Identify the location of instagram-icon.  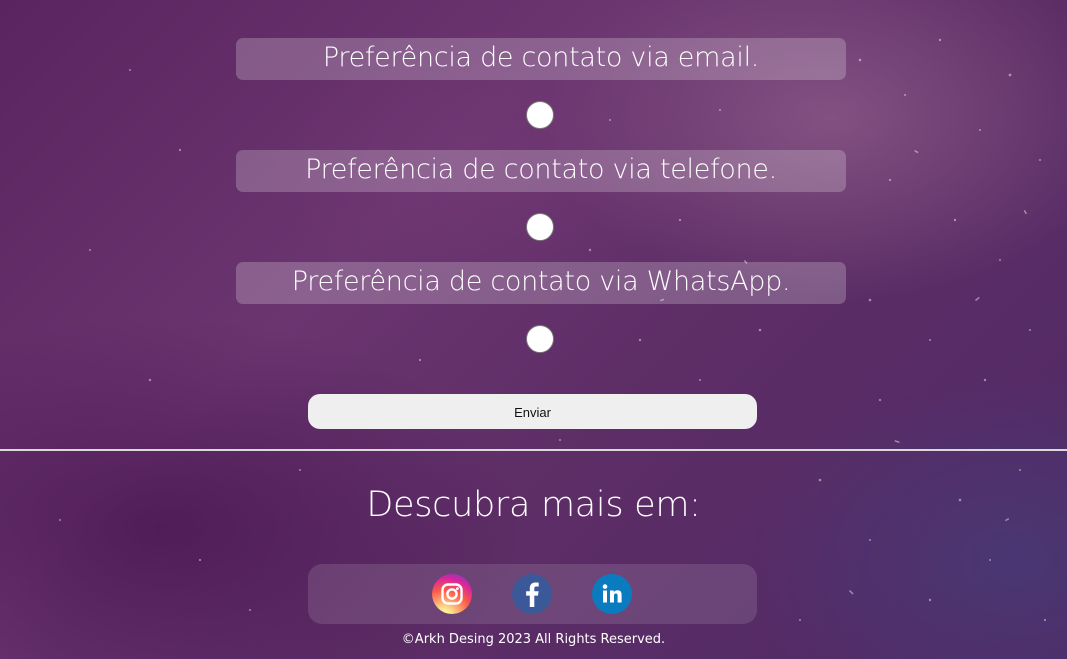
(452, 594).